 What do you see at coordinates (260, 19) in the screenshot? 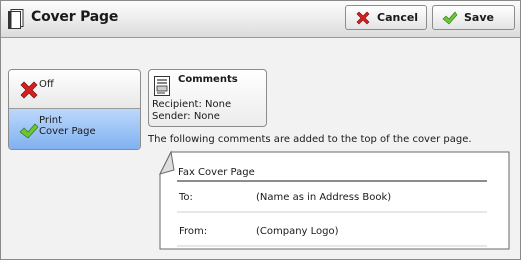
I see `title-bar: Cover Page Cancel Save` at bounding box center [260, 19].